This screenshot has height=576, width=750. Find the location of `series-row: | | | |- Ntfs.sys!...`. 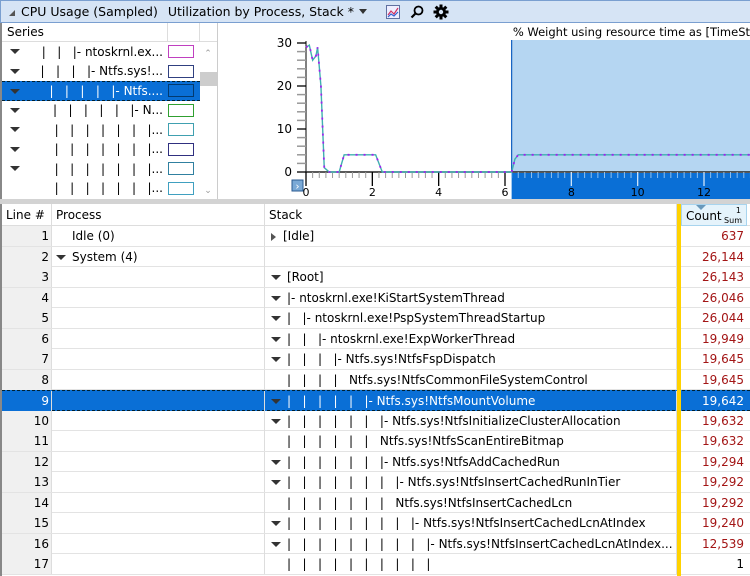

series-row: | | | |- Ntfs.sys!... is located at coordinates (101, 72).